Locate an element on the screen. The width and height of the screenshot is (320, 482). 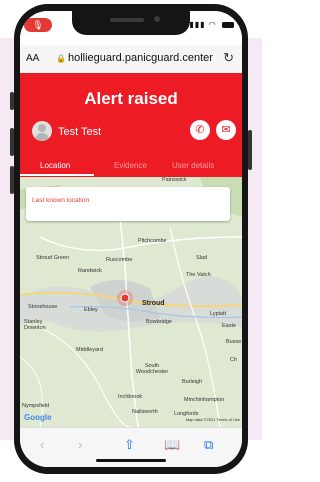
lock-icon: 🔒 is located at coordinates (61, 58).